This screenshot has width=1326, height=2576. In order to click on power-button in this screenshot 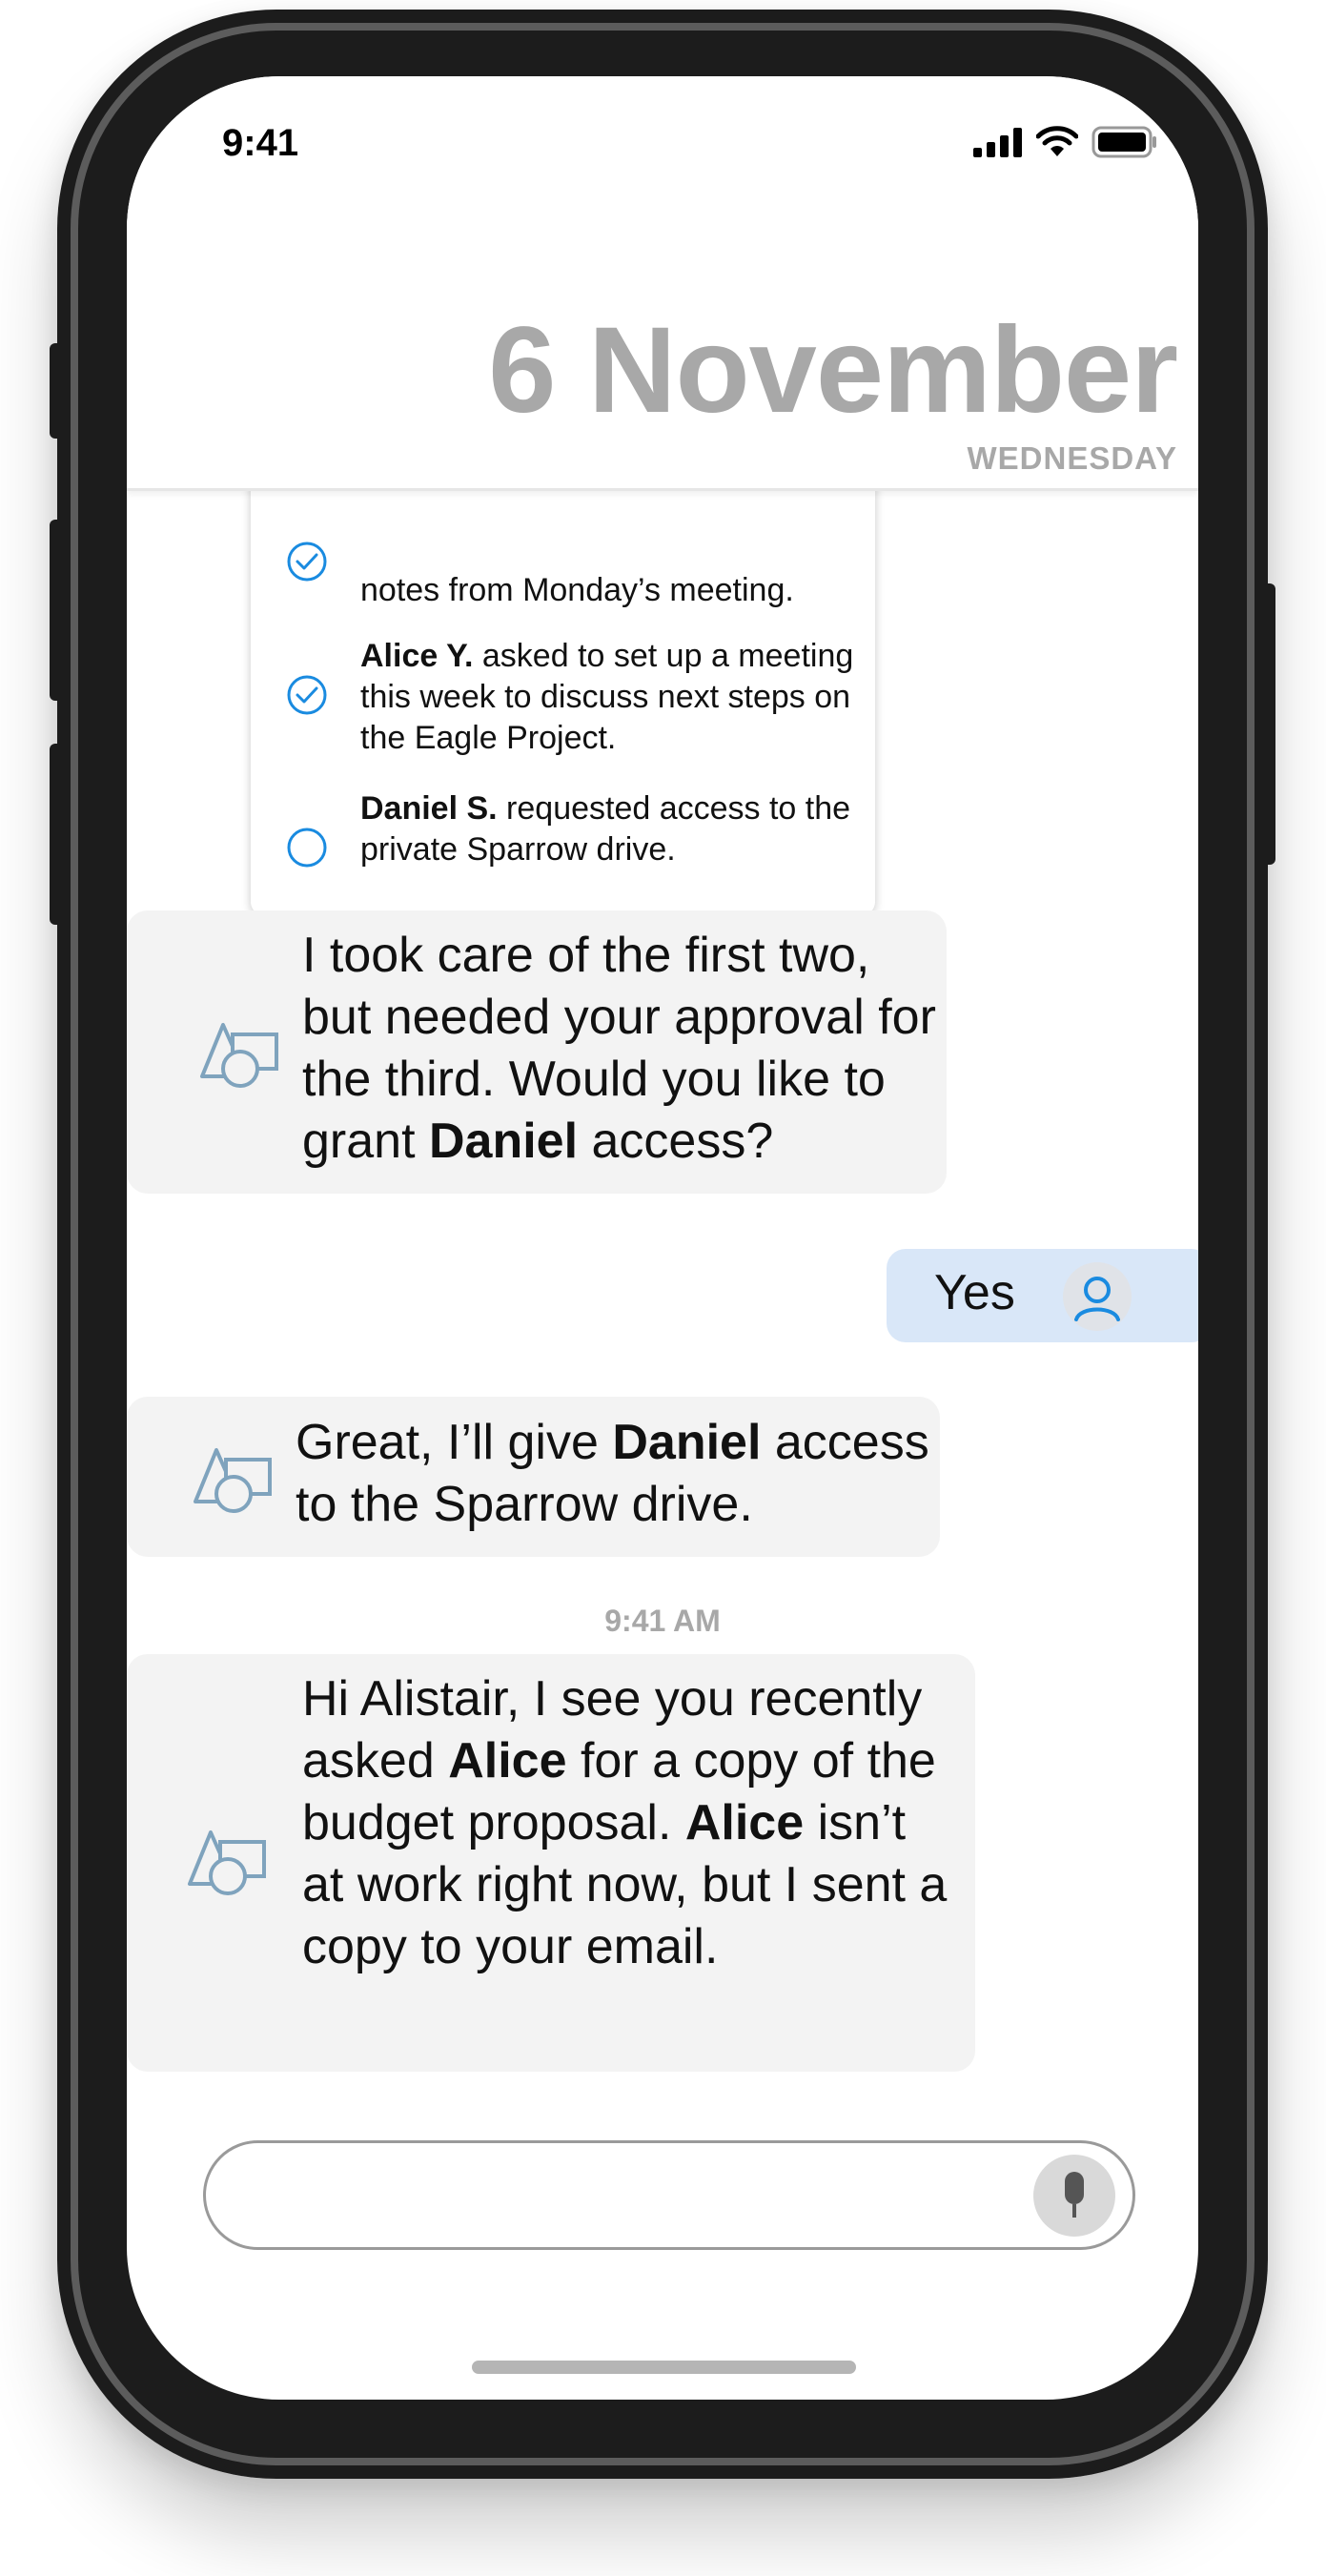, I will do `click(1268, 724)`.